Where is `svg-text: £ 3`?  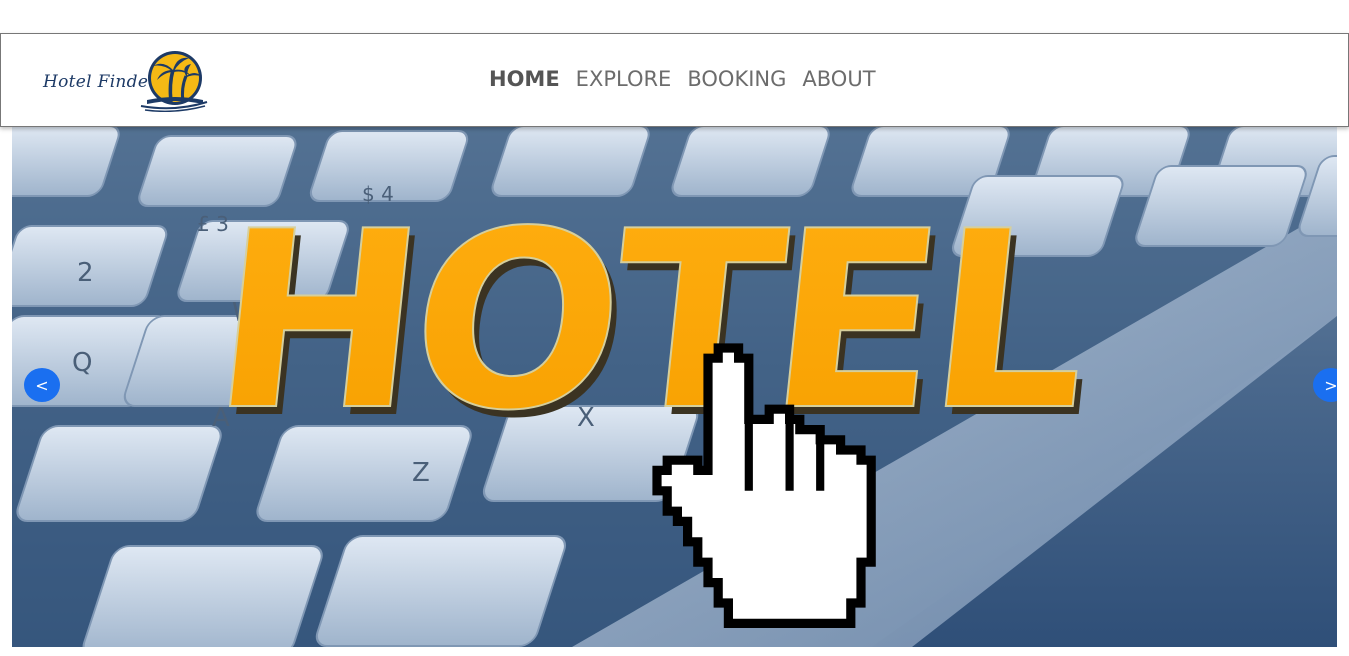
svg-text: £ 3 is located at coordinates (213, 224).